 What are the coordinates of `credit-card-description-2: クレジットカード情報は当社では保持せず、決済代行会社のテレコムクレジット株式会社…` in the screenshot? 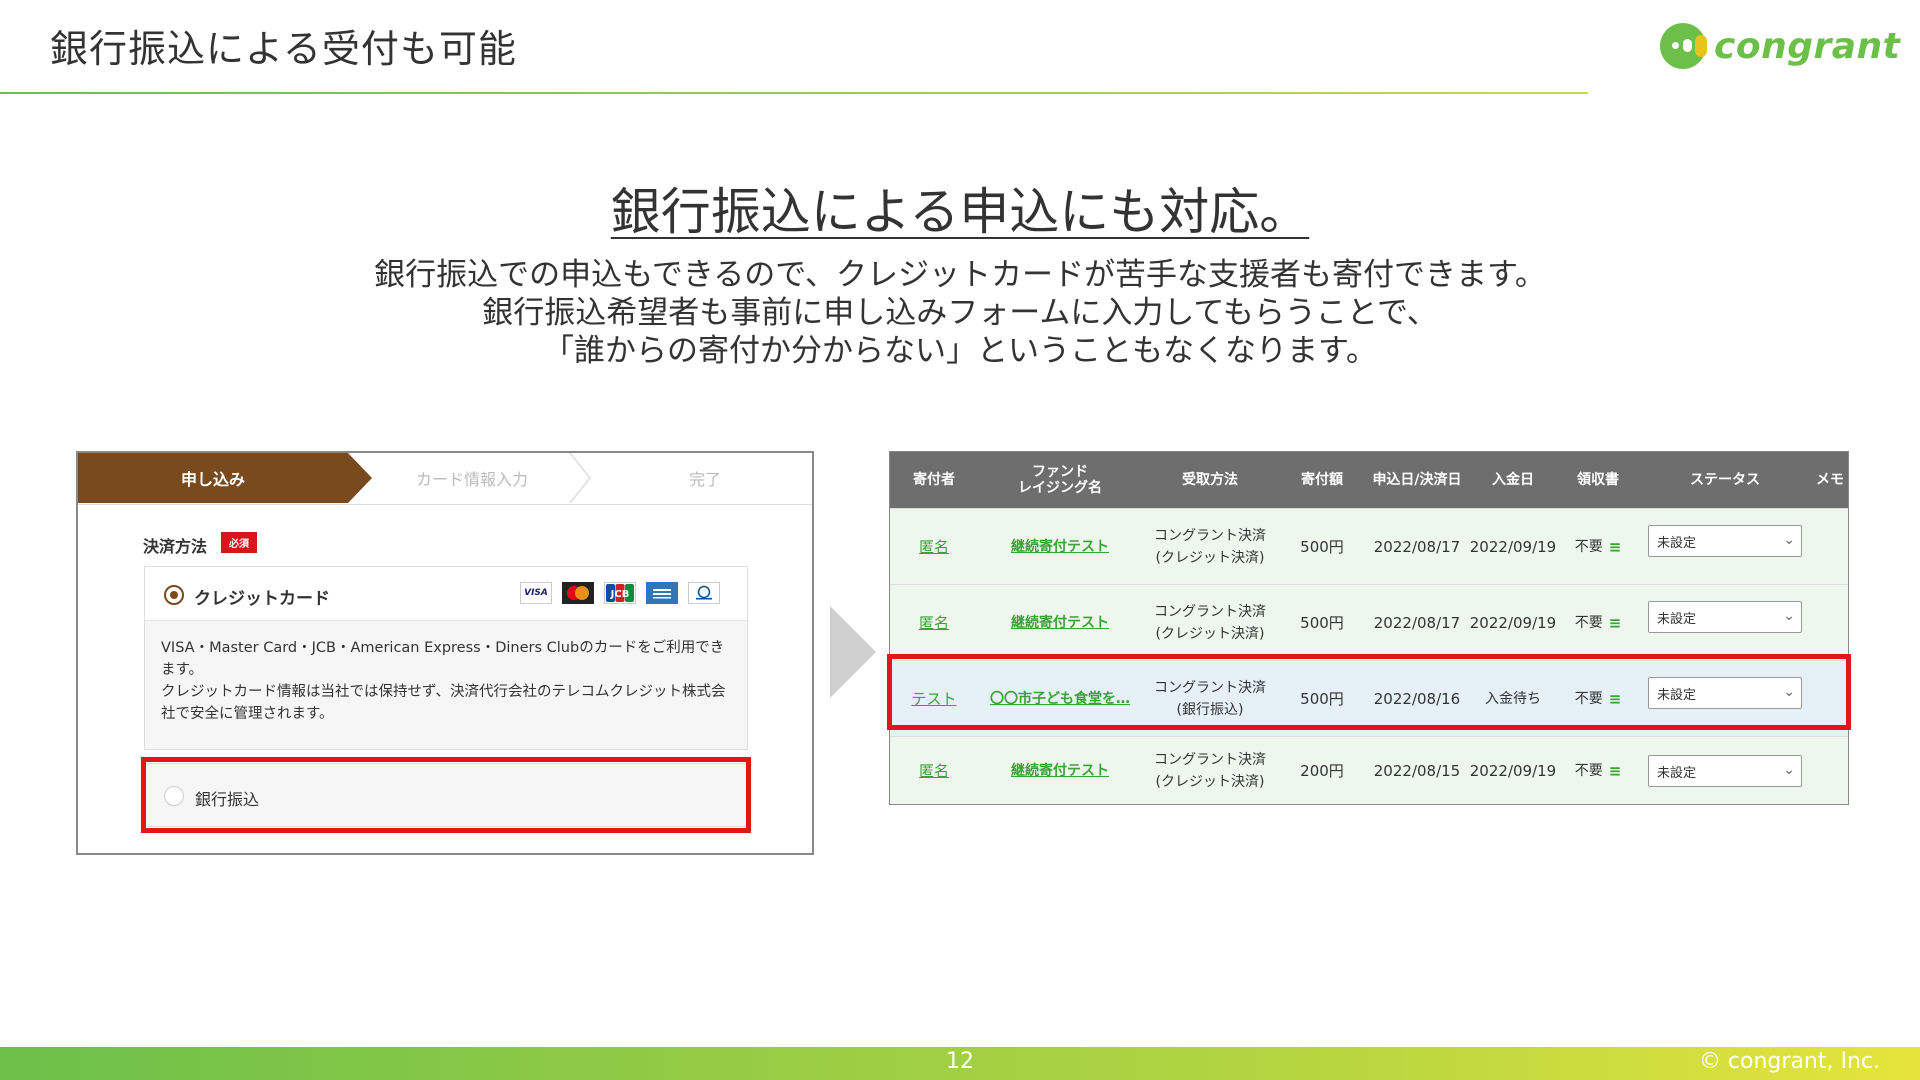 It's located at (443, 703).